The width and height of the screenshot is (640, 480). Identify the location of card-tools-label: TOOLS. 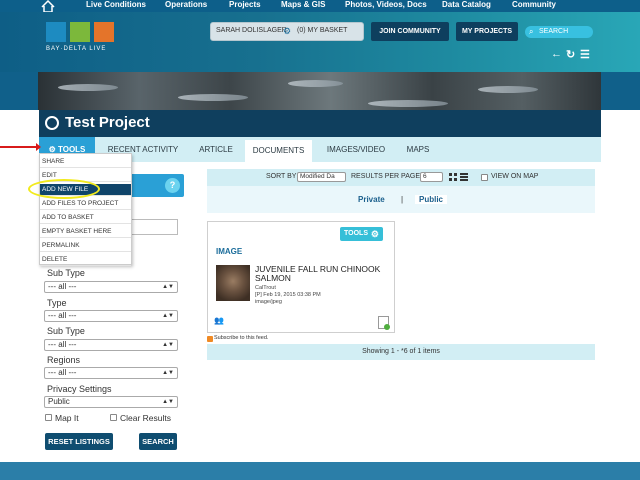
(356, 233).